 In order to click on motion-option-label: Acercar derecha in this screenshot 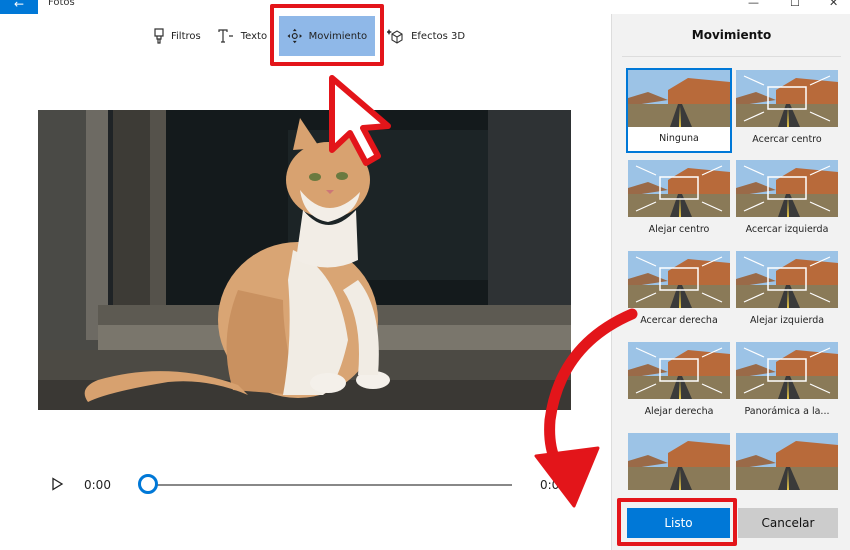, I will do `click(679, 320)`.